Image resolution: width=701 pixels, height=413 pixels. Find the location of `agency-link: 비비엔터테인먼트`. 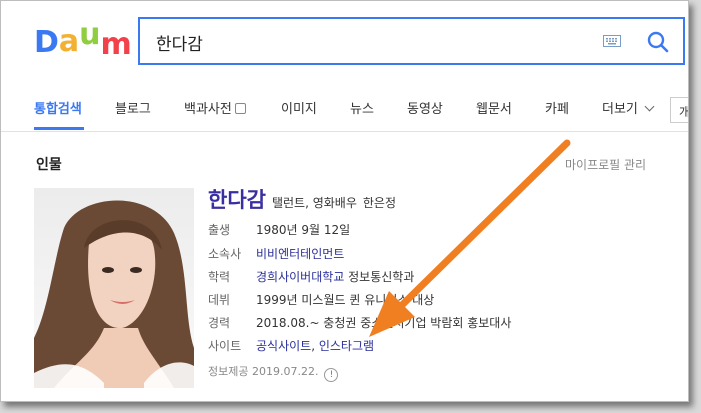

agency-link: 비비엔터테인먼트 is located at coordinates (300, 254).